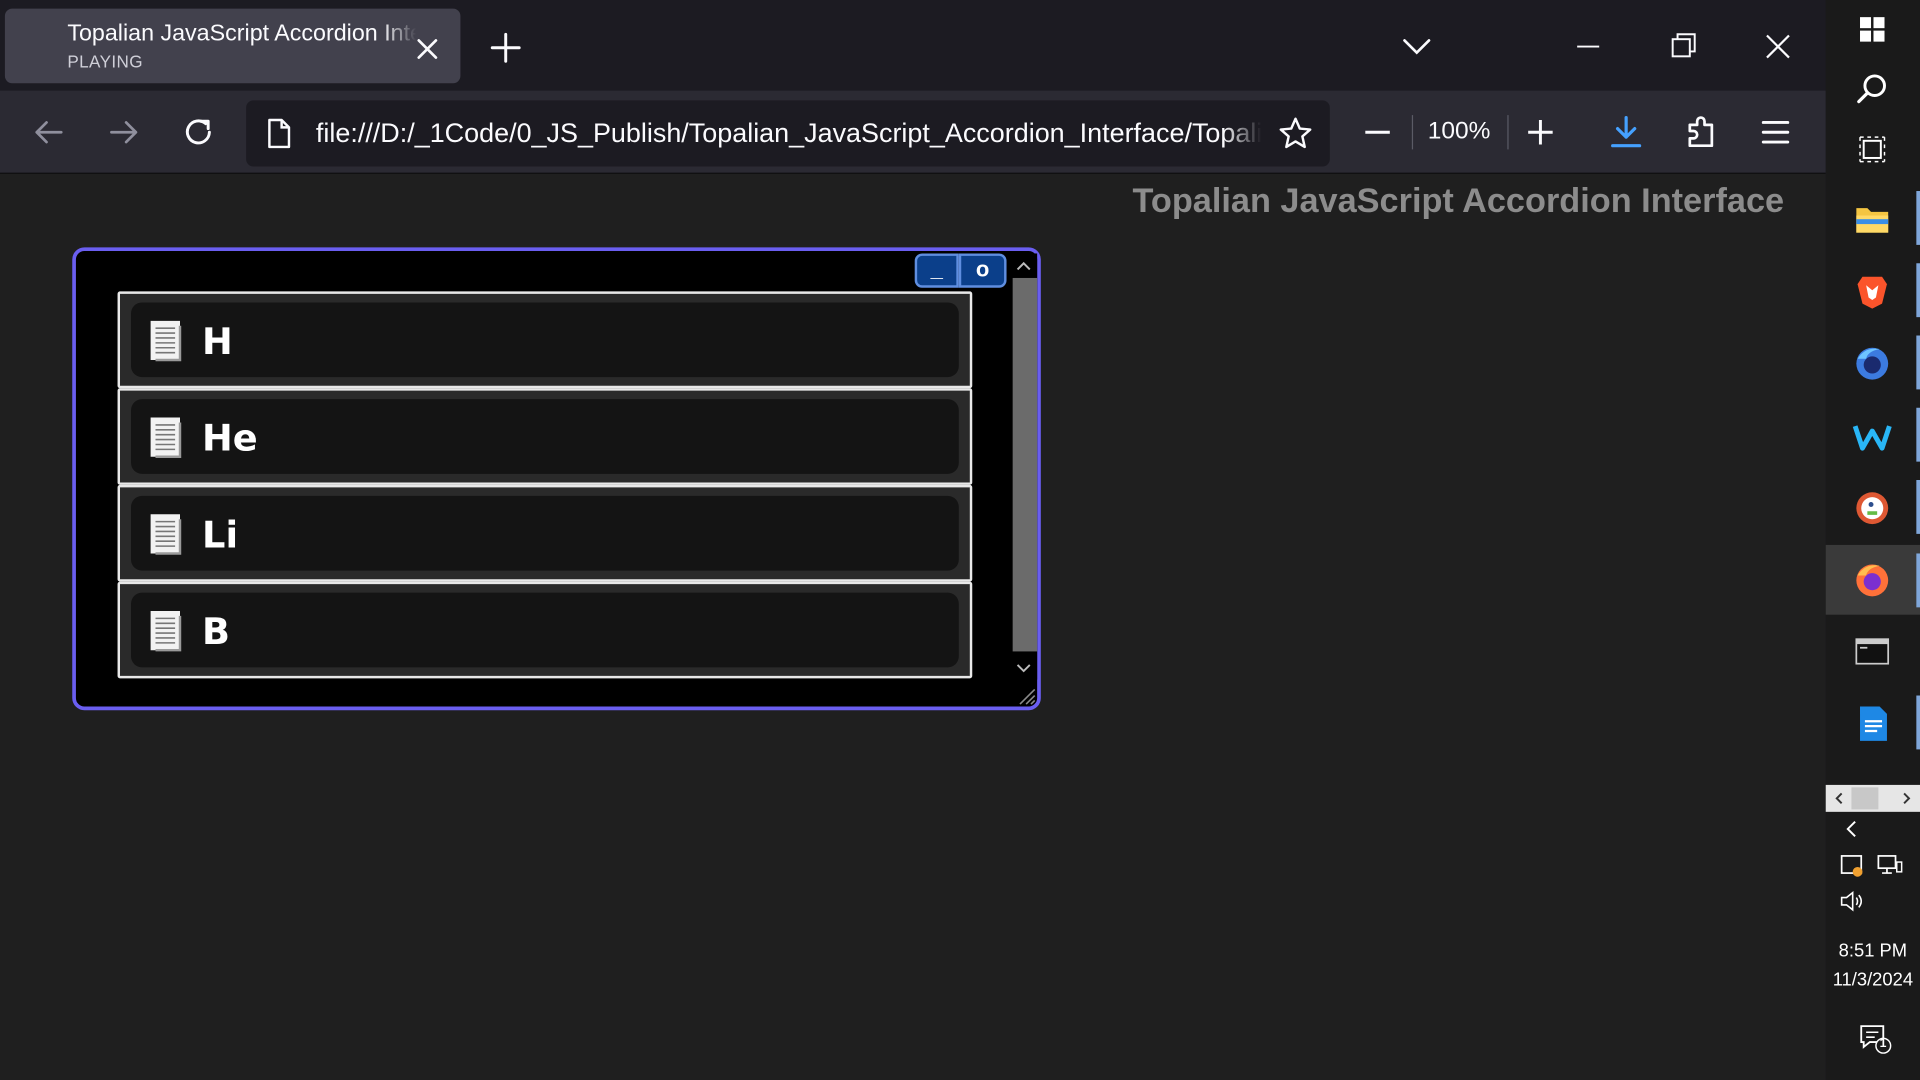 This screenshot has height=1080, width=1920. Describe the element at coordinates (220, 536) in the screenshot. I see `accordion-item-label: Li` at that location.